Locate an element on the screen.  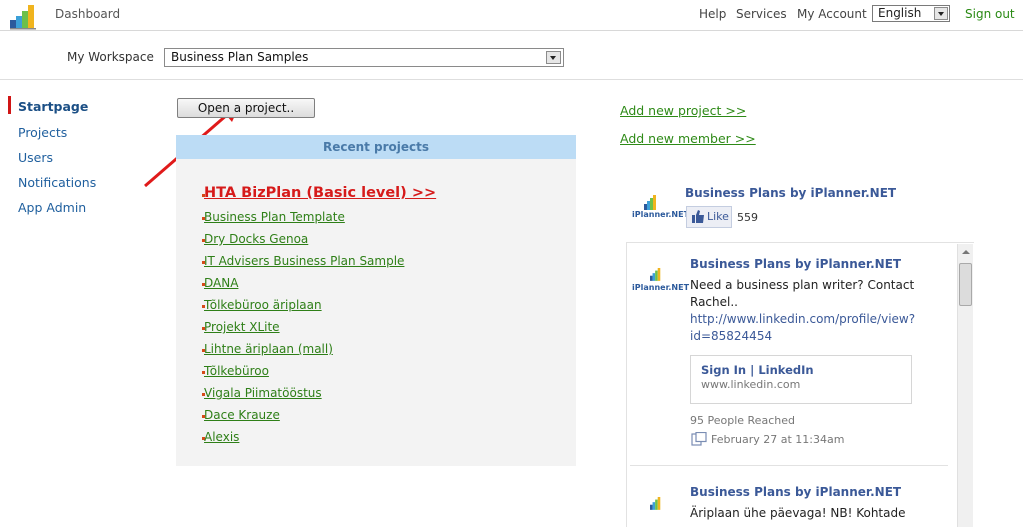
post-divider is located at coordinates (789, 465).